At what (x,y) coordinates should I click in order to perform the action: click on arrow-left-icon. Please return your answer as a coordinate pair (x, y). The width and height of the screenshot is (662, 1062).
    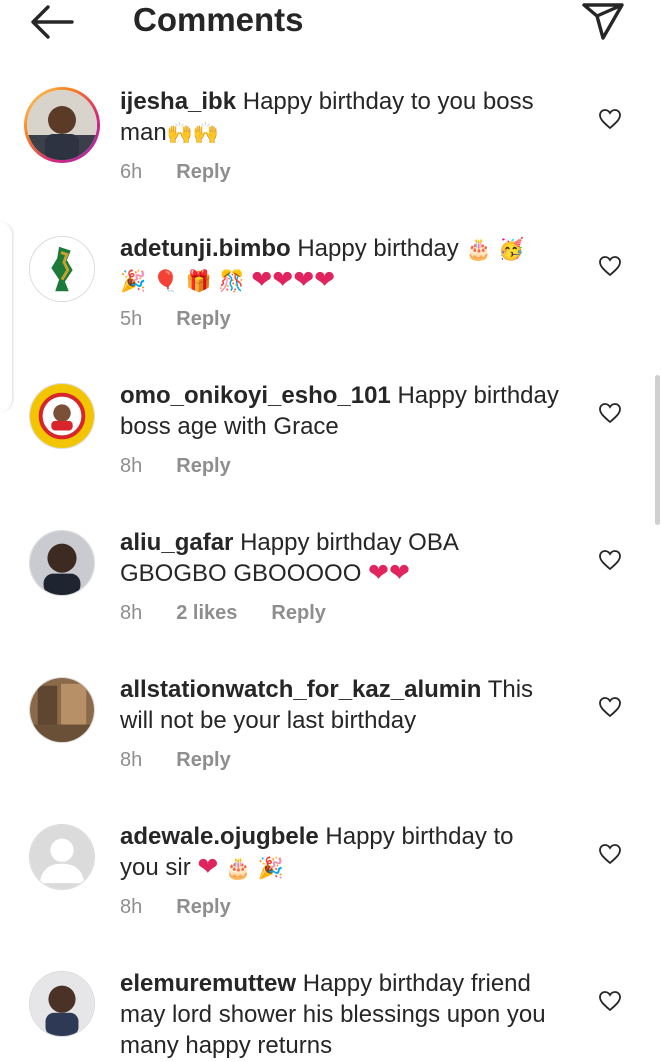
    Looking at the image, I should click on (52, 22).